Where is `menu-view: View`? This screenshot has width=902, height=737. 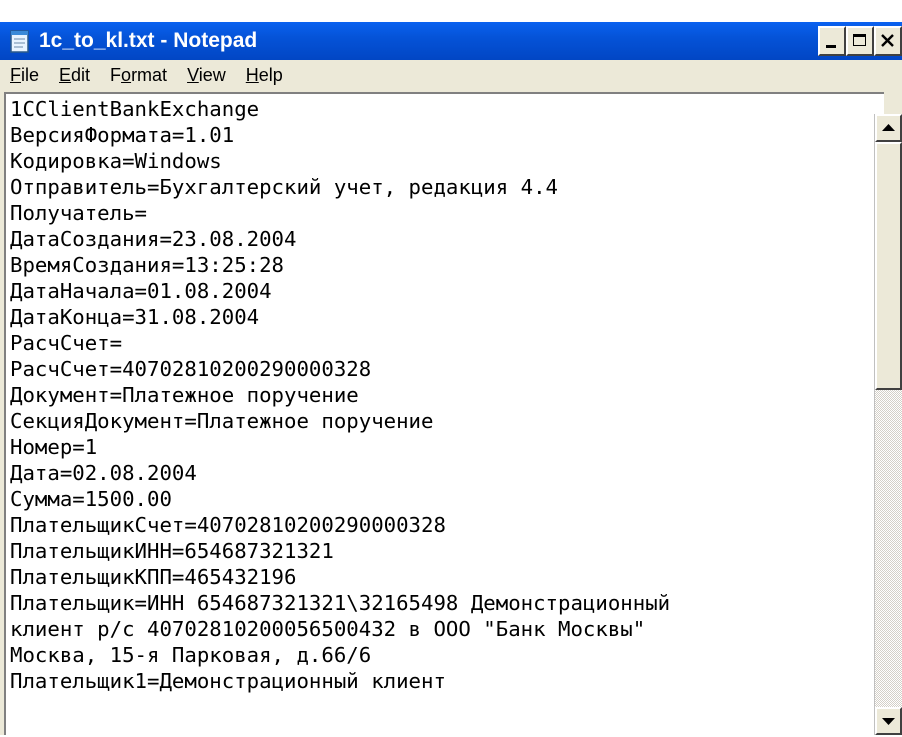 menu-view: View is located at coordinates (206, 75).